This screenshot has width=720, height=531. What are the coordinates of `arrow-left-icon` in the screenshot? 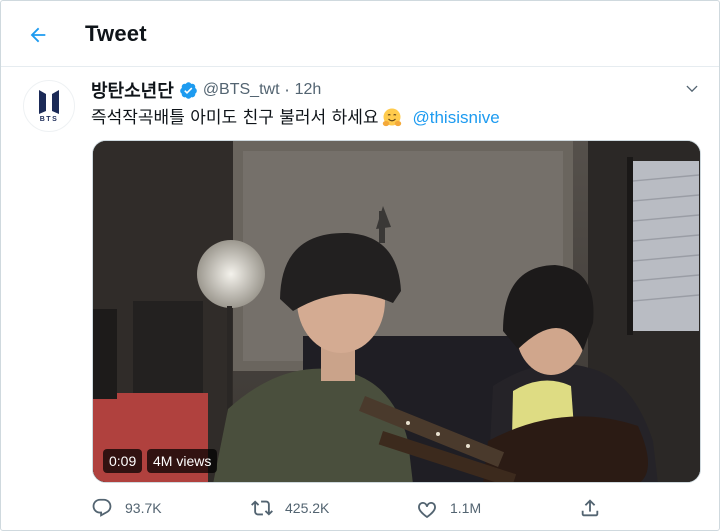 It's located at (38, 35).